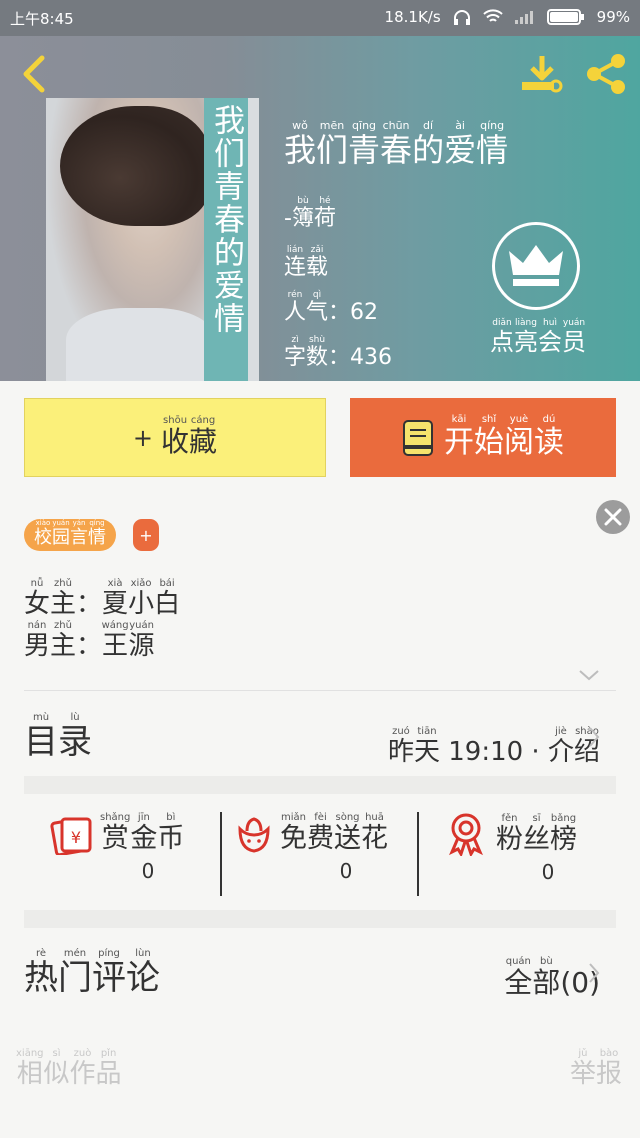 The width and height of the screenshot is (640, 1138). Describe the element at coordinates (61, 533) in the screenshot. I see `ruby-char: 园yuán` at that location.